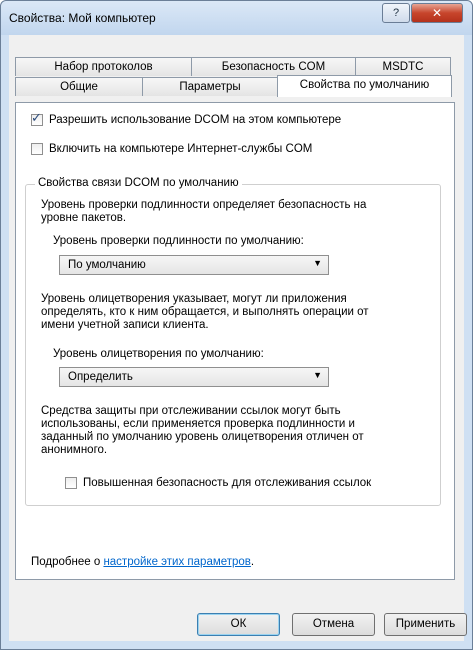 This screenshot has width=473, height=650. I want to click on checkbox-box: ✓, so click(37, 118).